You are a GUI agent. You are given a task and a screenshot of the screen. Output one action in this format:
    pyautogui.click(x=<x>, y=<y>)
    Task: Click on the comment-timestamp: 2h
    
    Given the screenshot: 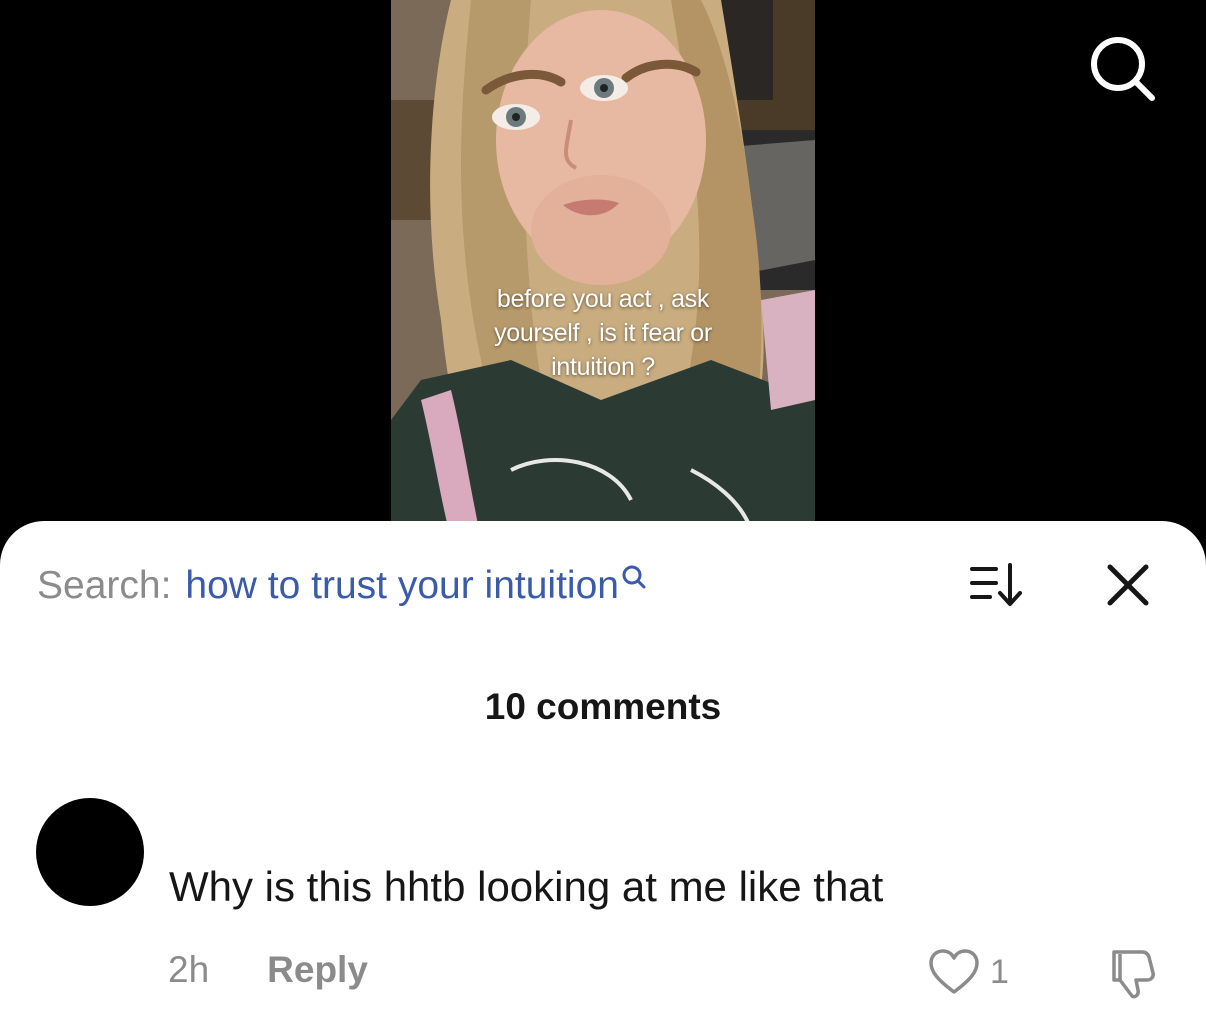 What is the action you would take?
    pyautogui.click(x=189, y=969)
    